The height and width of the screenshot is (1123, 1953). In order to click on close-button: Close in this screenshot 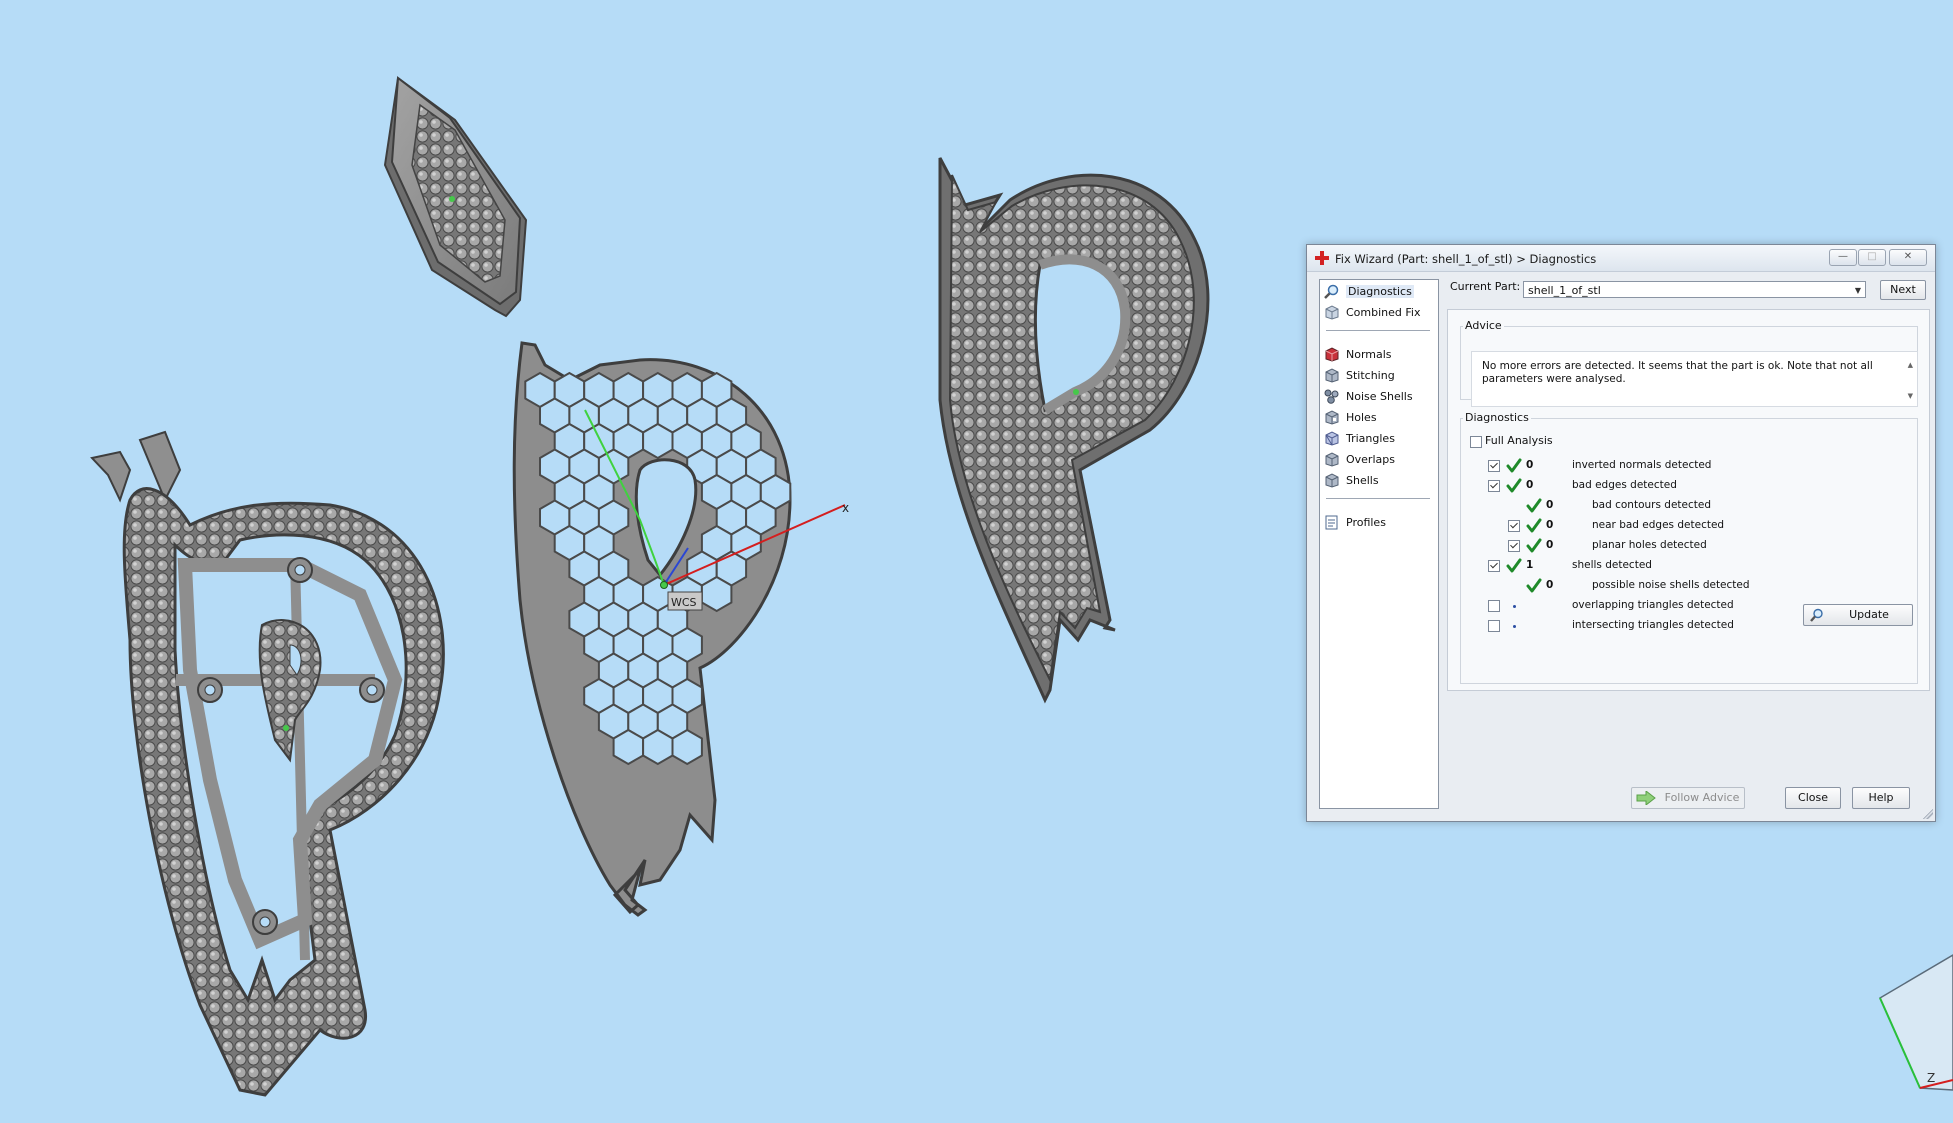, I will do `click(1813, 798)`.